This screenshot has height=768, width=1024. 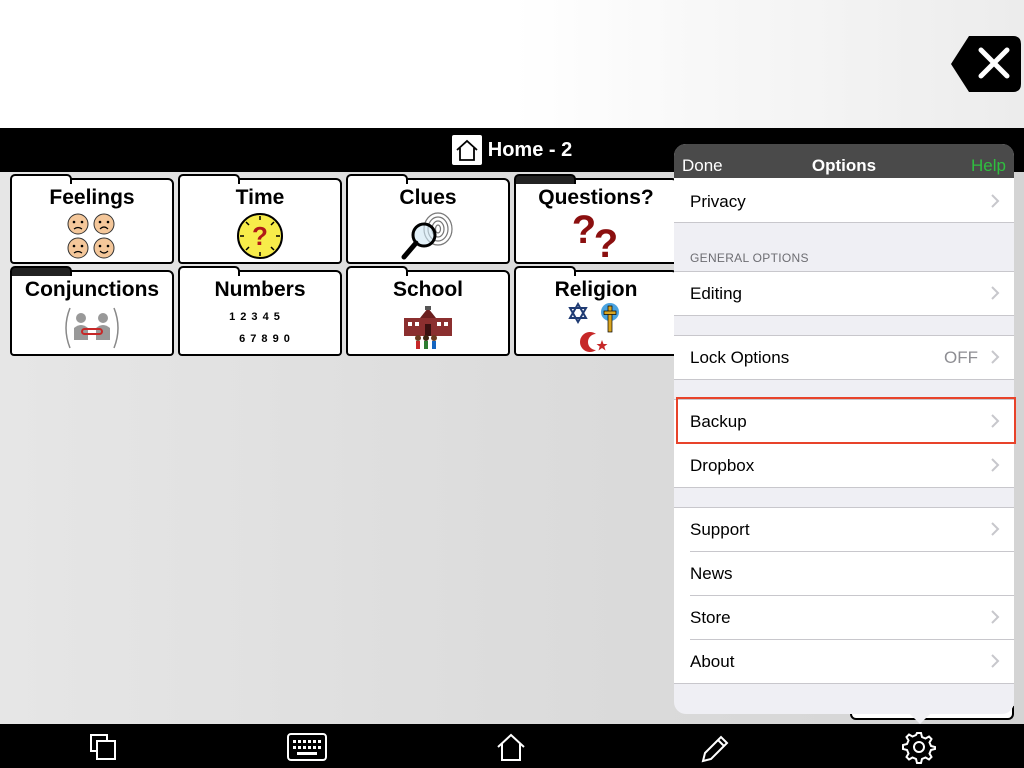 I want to click on bottom-toolbar, so click(x=512, y=746).